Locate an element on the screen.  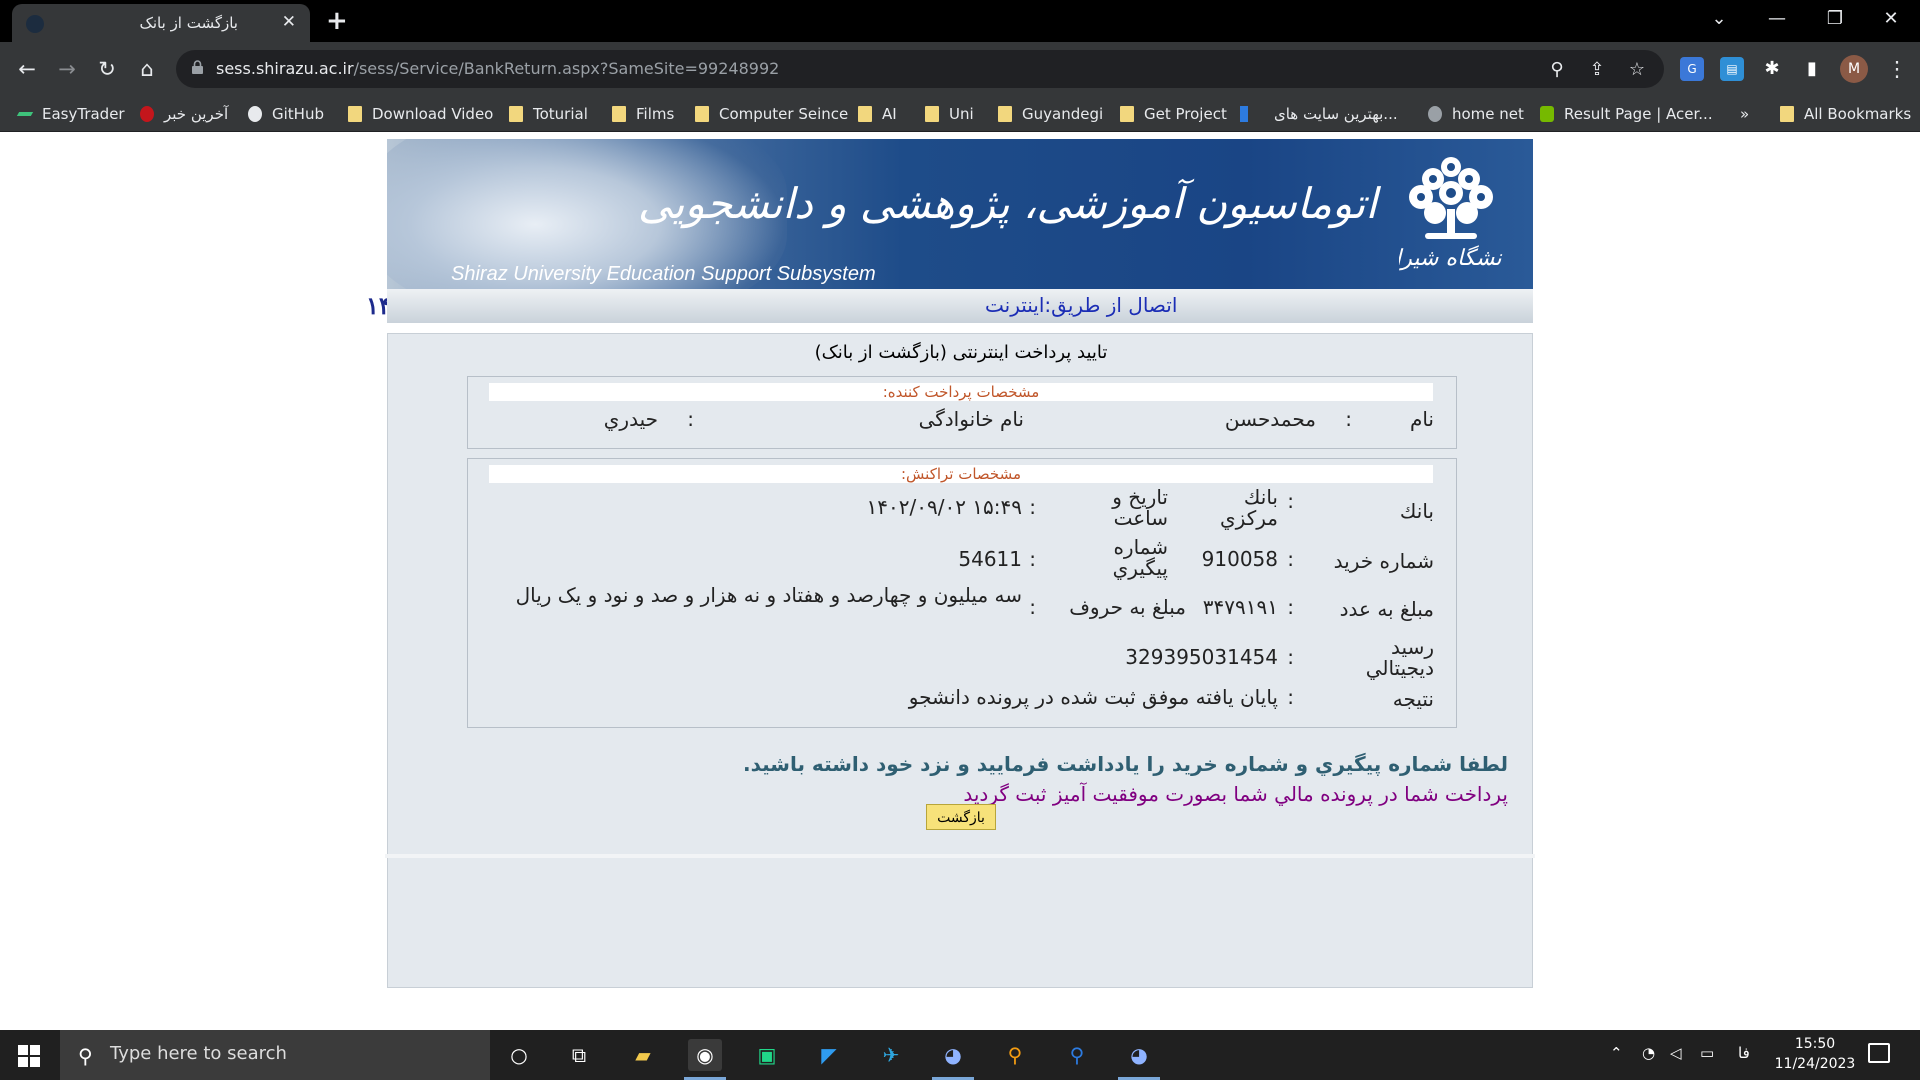
shiraz-university-logo: دانشگاه شیراز is located at coordinates (1451, 214).